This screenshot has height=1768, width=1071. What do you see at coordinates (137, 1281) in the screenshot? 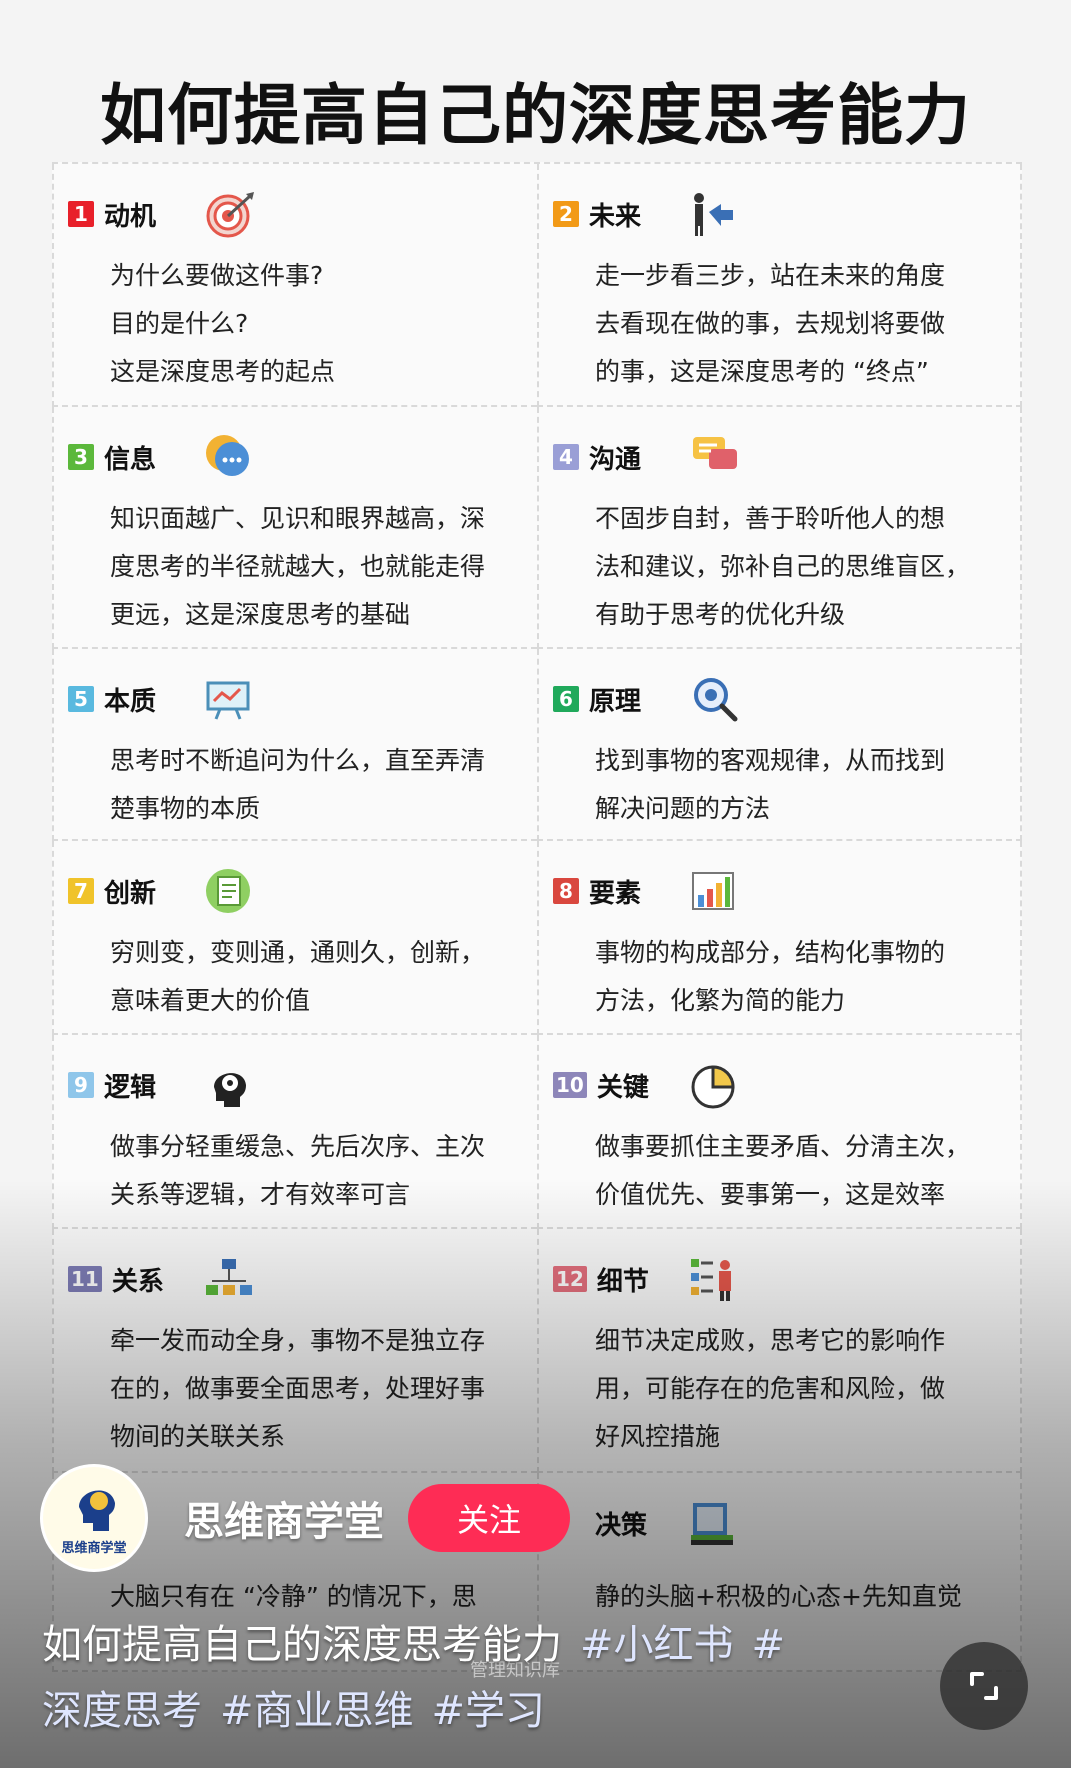
I see `card-title: 关系` at bounding box center [137, 1281].